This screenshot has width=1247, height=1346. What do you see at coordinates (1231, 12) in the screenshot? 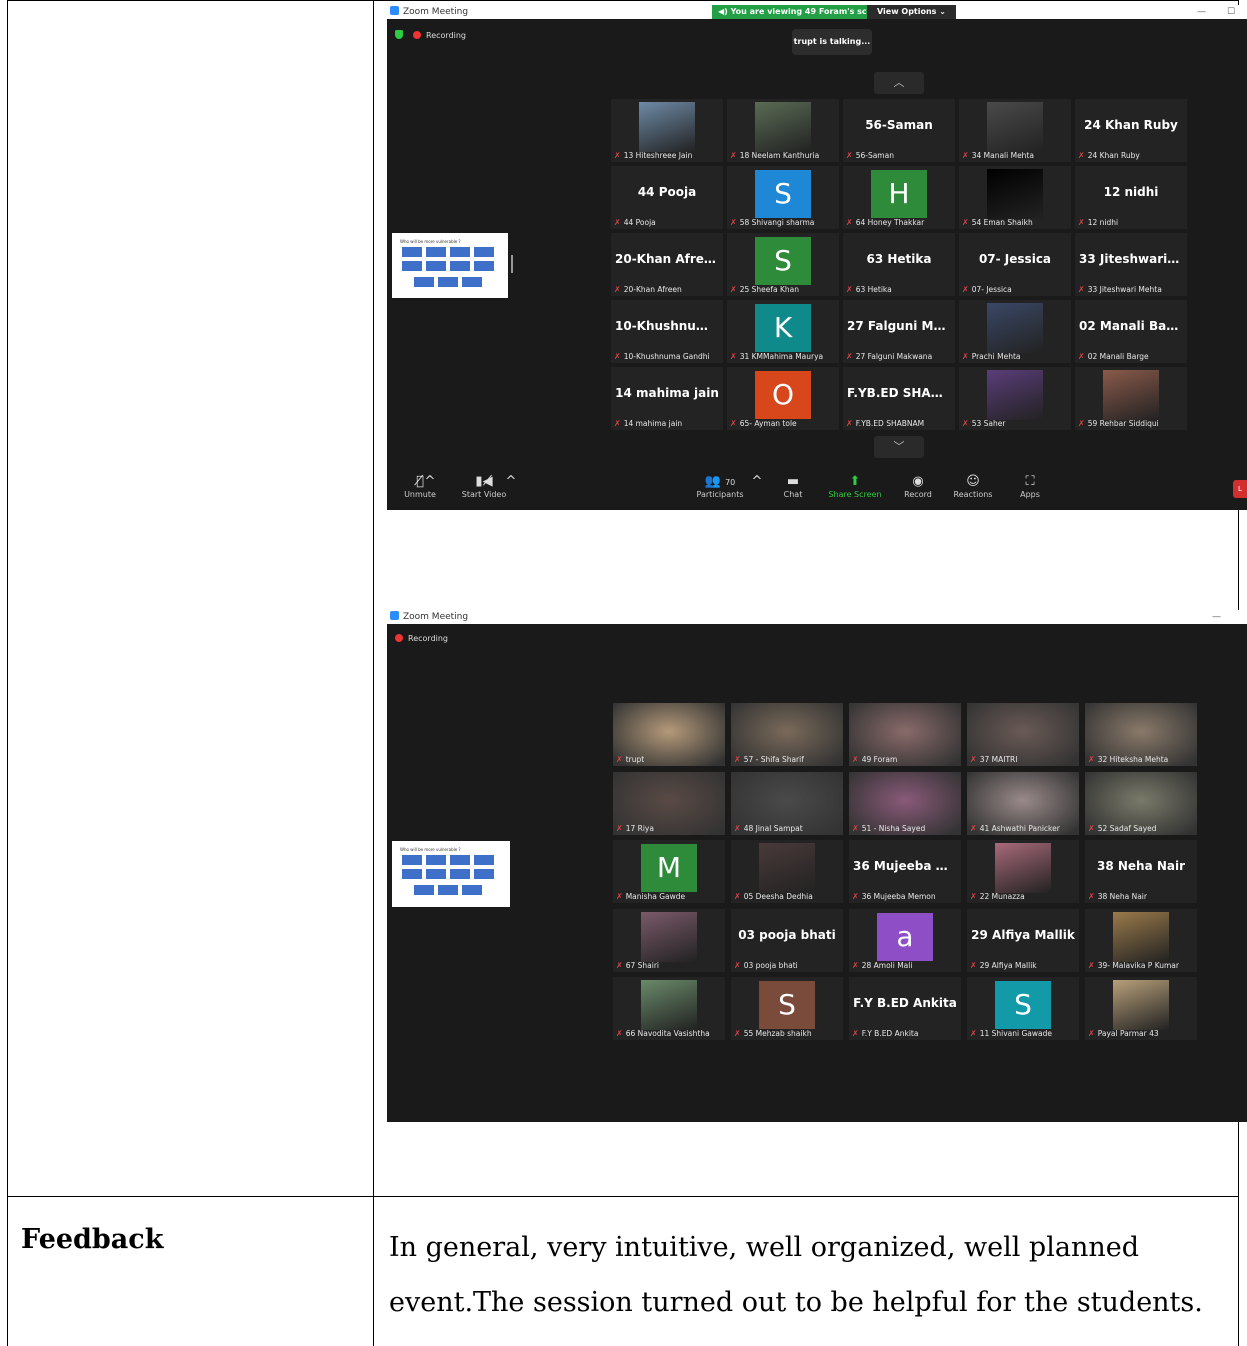
I see `maximize-button: ☐` at bounding box center [1231, 12].